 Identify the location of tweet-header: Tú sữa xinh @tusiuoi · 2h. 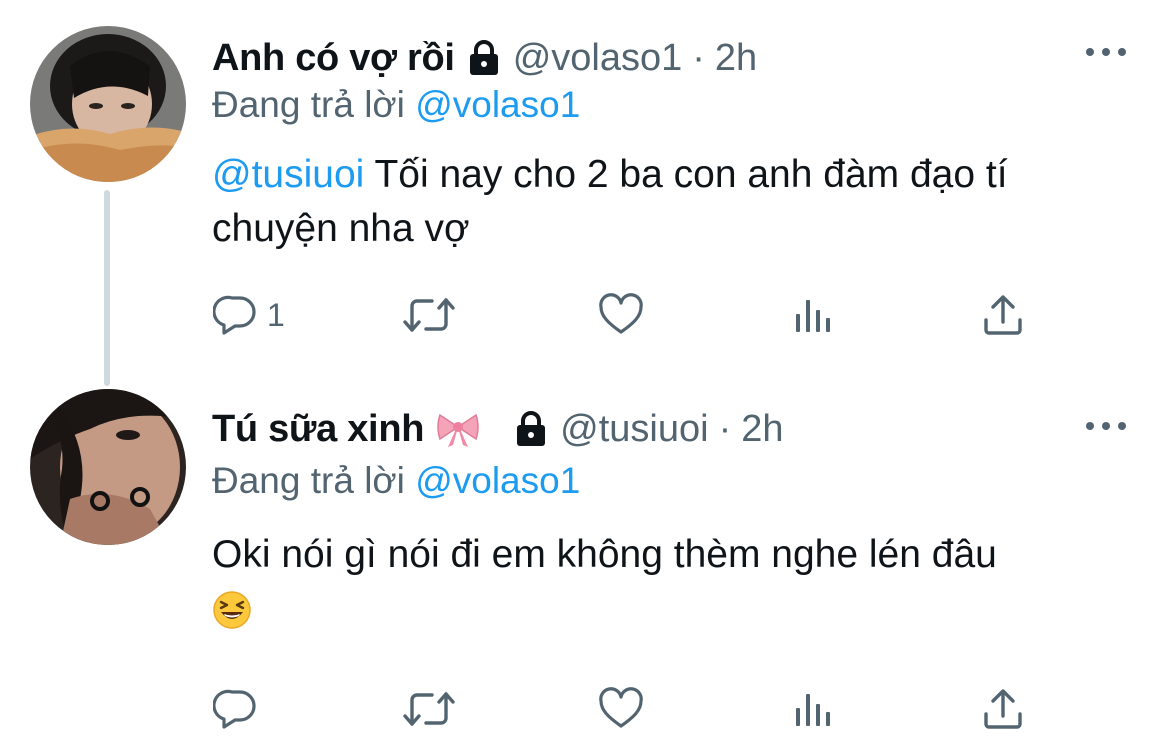
(498, 429).